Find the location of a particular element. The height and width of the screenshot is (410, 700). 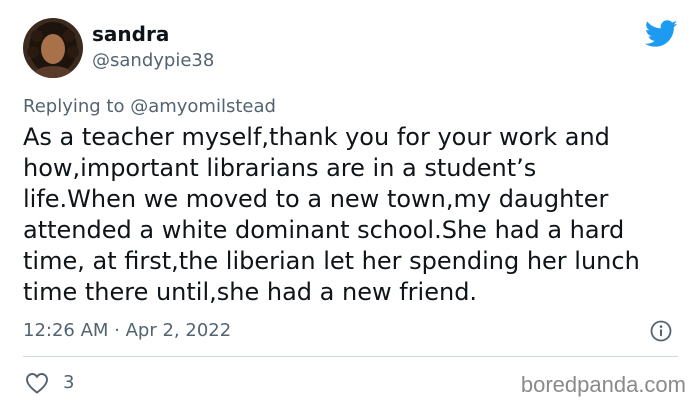

heart-icon is located at coordinates (37, 383).